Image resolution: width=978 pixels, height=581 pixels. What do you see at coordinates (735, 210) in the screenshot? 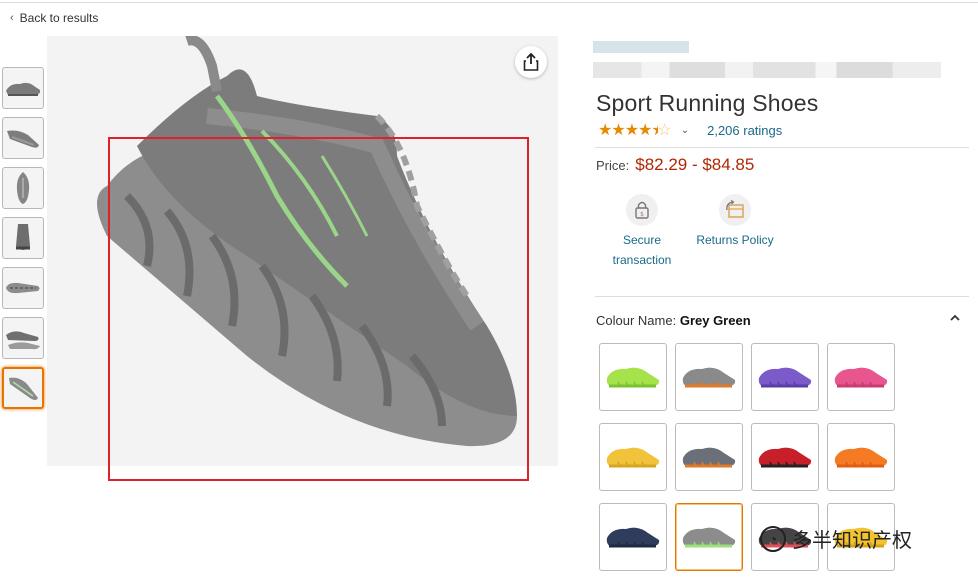
I see `returns-box-icon` at bounding box center [735, 210].